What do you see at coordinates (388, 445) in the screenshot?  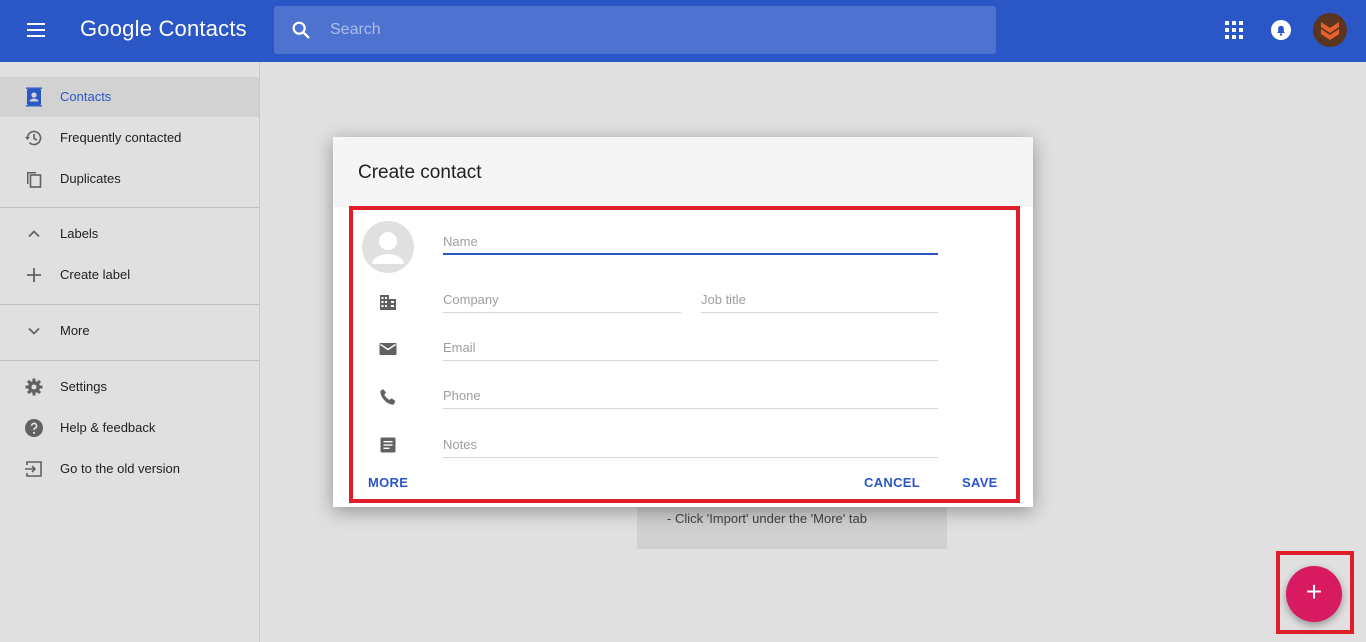 I see `notes-icon` at bounding box center [388, 445].